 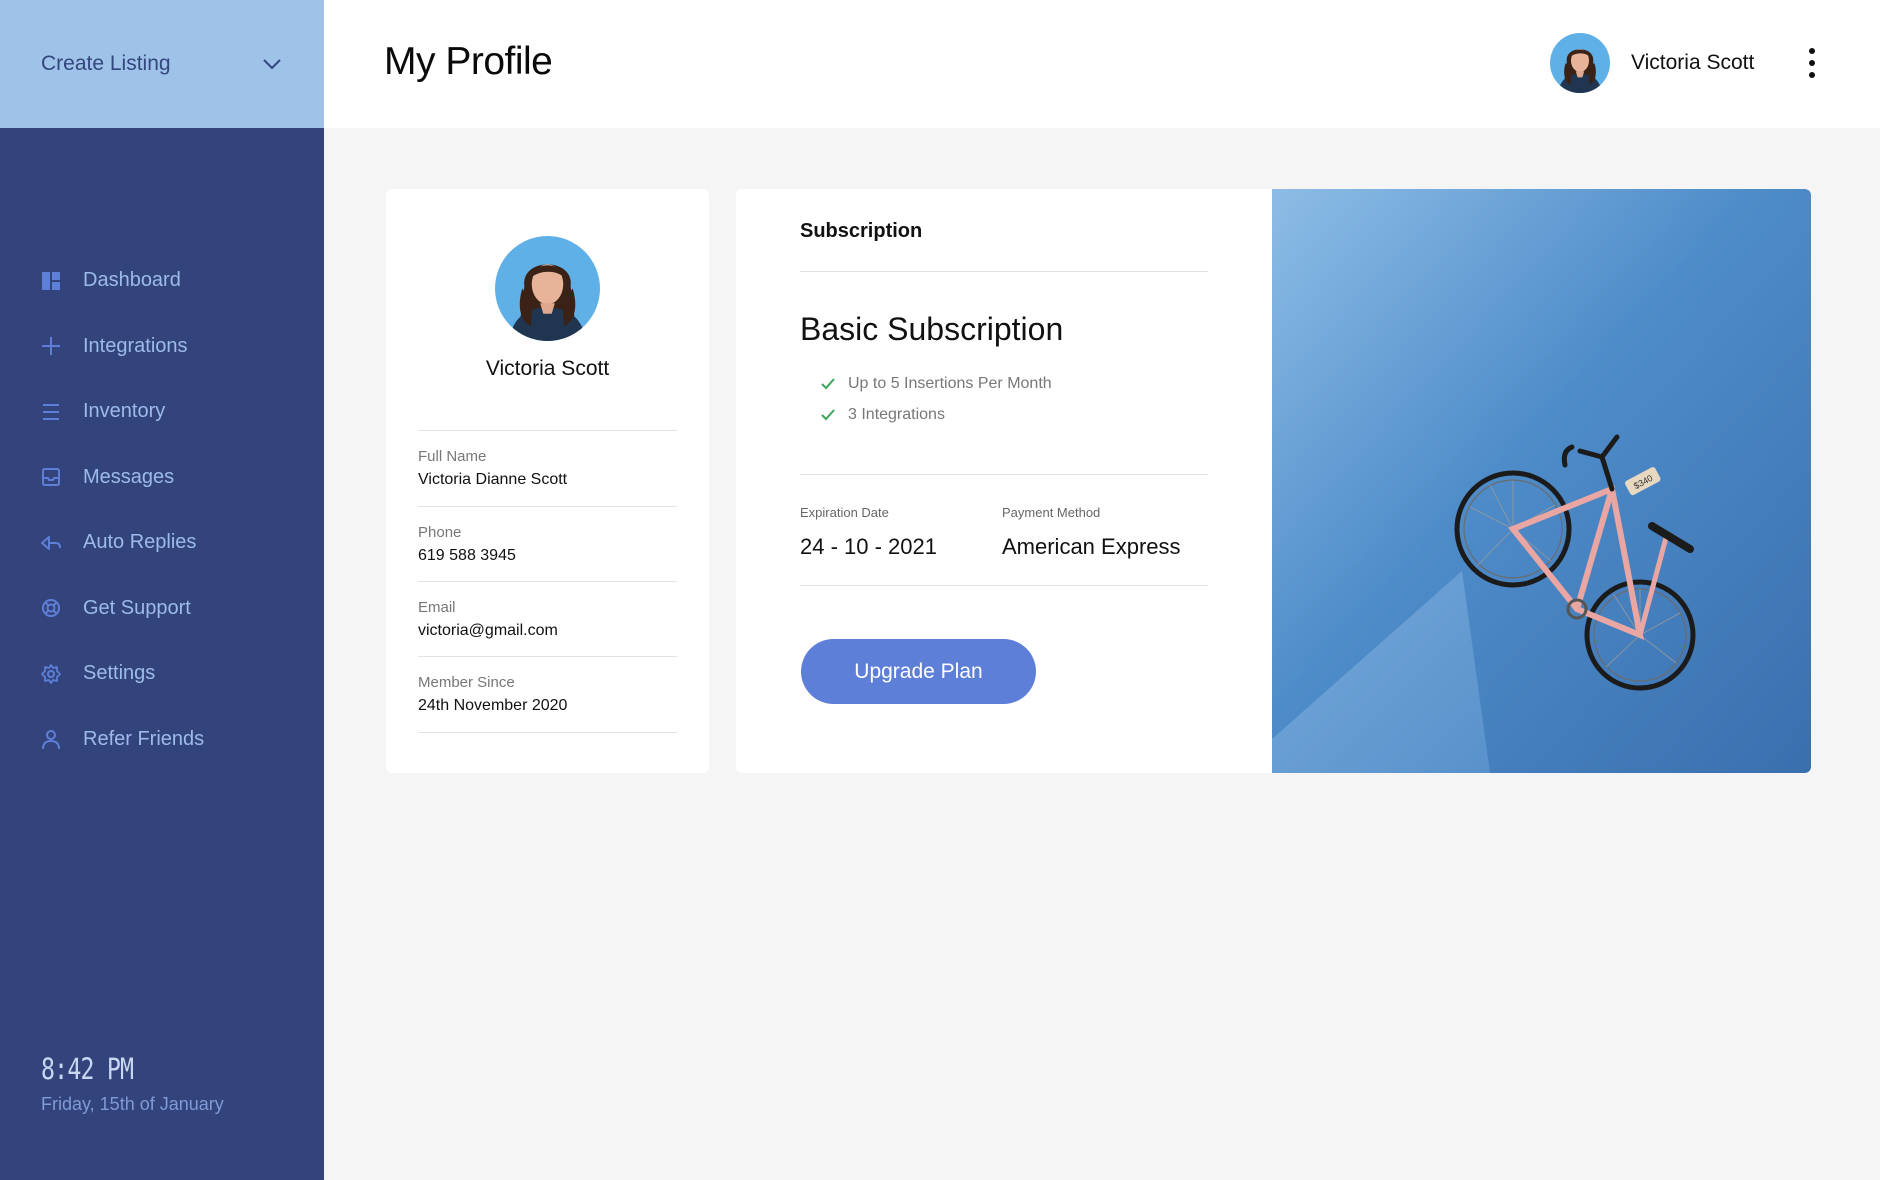 What do you see at coordinates (132, 1104) in the screenshot?
I see `clock-date: Friday, 15th of January` at bounding box center [132, 1104].